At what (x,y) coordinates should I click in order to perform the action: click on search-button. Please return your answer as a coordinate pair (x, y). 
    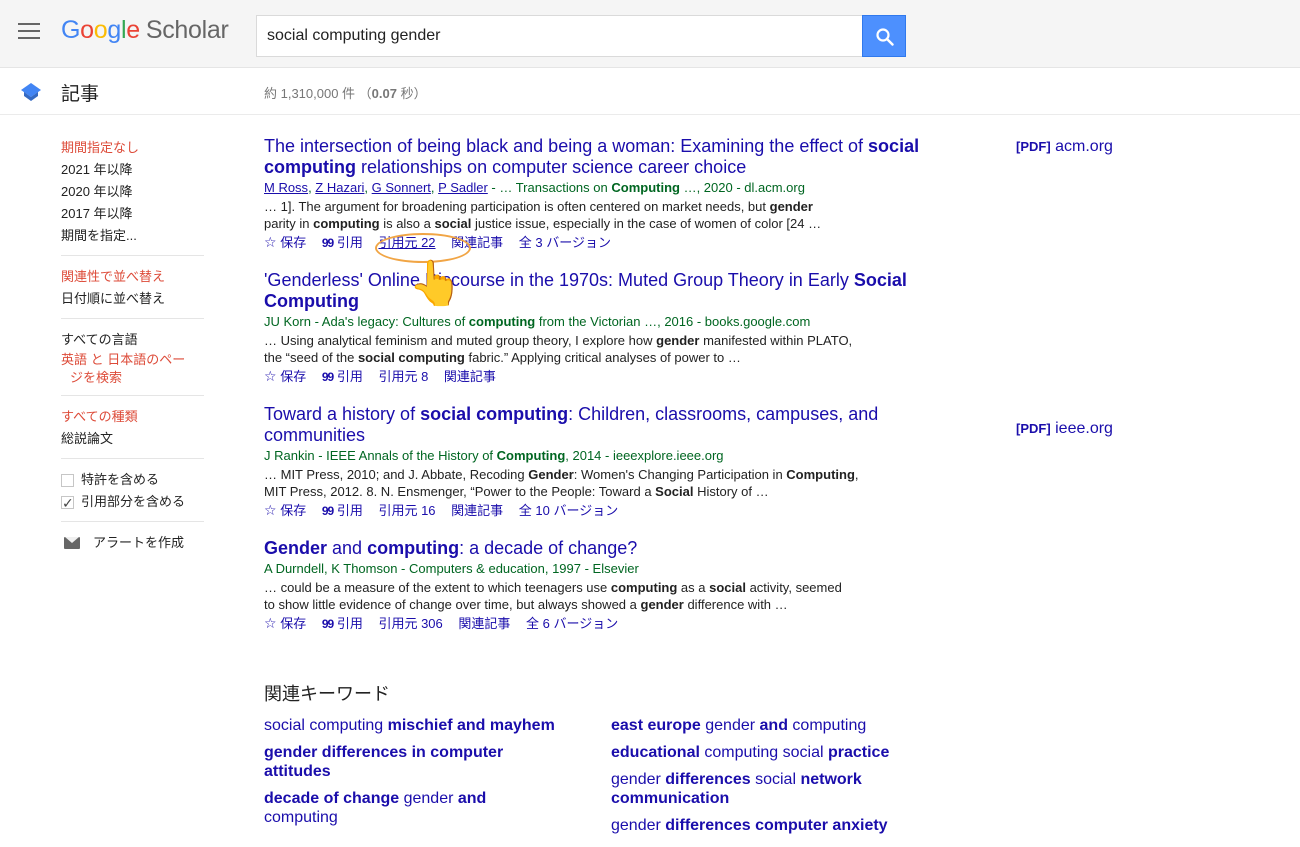
    Looking at the image, I should click on (884, 36).